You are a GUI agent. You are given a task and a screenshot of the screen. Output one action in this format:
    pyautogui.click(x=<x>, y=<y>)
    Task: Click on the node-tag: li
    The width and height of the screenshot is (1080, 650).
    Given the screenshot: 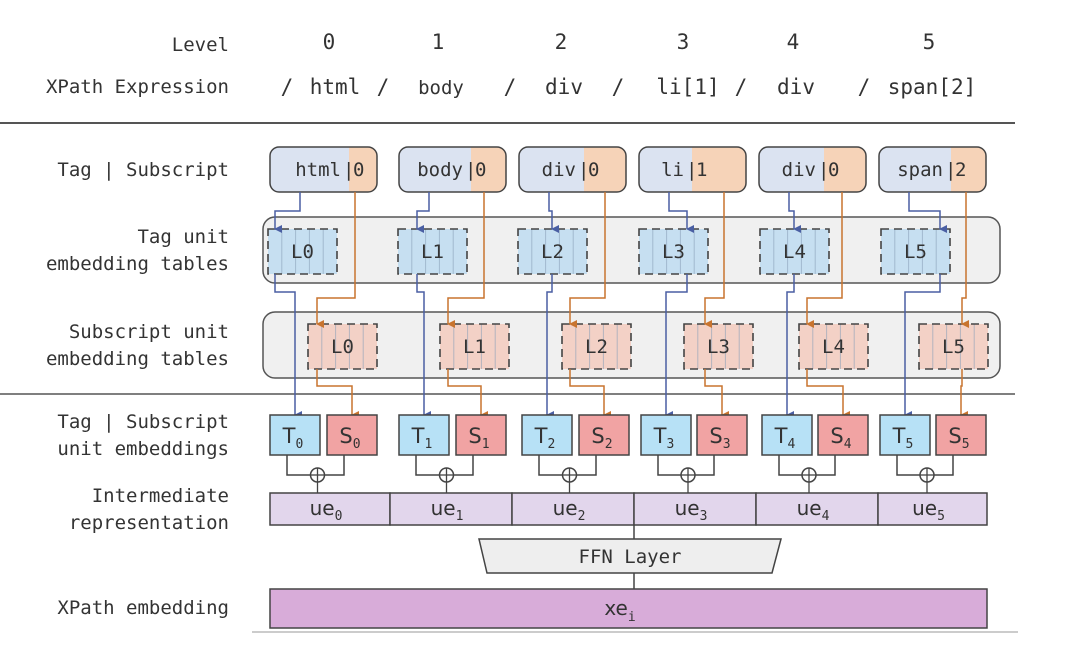 What is the action you would take?
    pyautogui.click(x=672, y=170)
    